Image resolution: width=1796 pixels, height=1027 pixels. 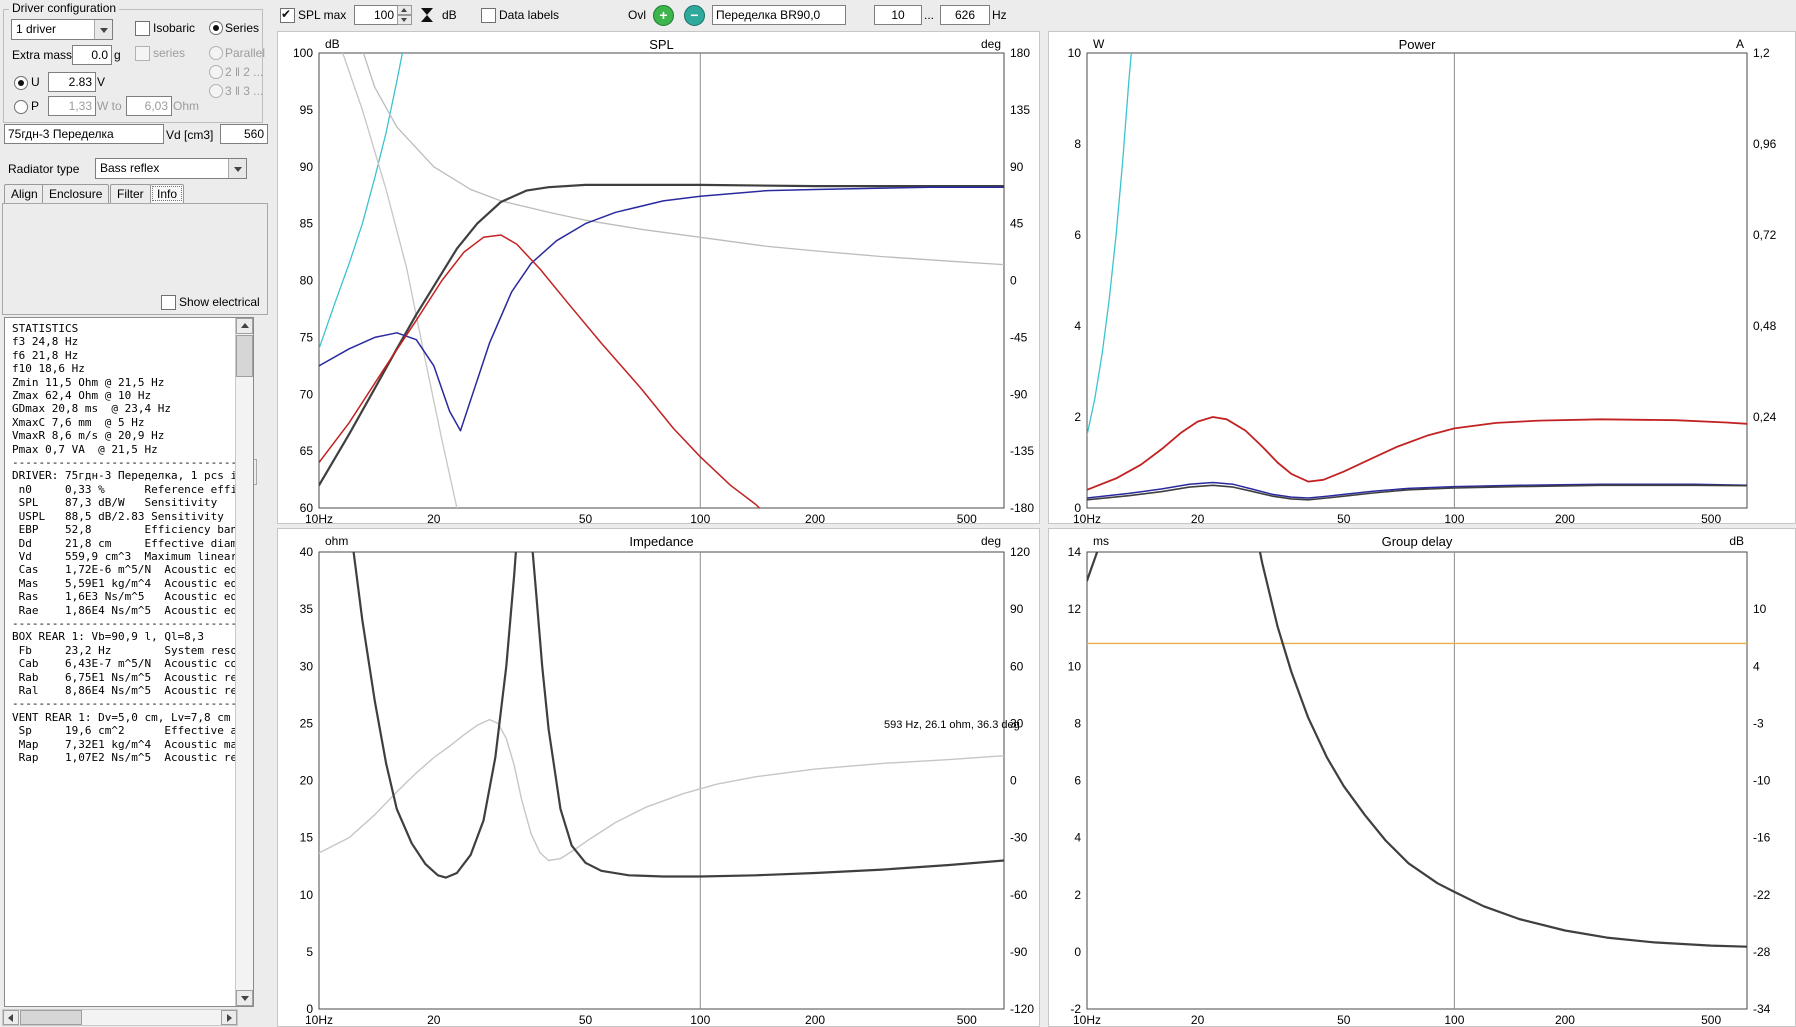 I want to click on two-parallel-two-radio, so click(x=216, y=72).